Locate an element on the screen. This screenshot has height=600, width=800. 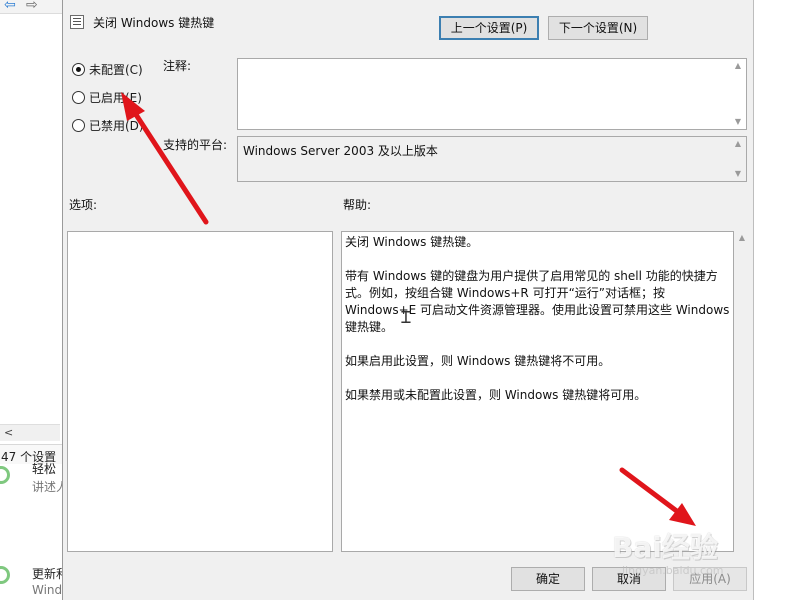
cancel-button: 取消 is located at coordinates (629, 579).